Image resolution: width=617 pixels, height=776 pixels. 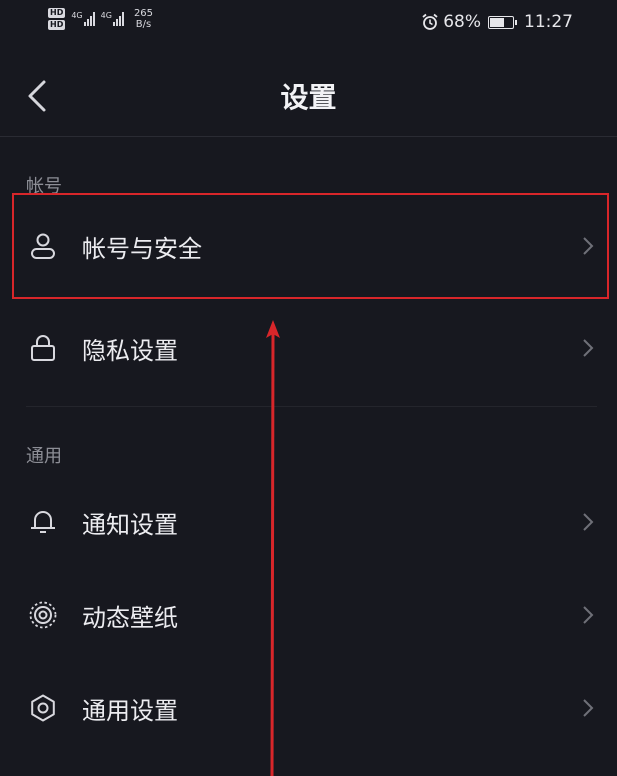 What do you see at coordinates (44, 456) in the screenshot?
I see `section-label-general: 通用` at bounding box center [44, 456].